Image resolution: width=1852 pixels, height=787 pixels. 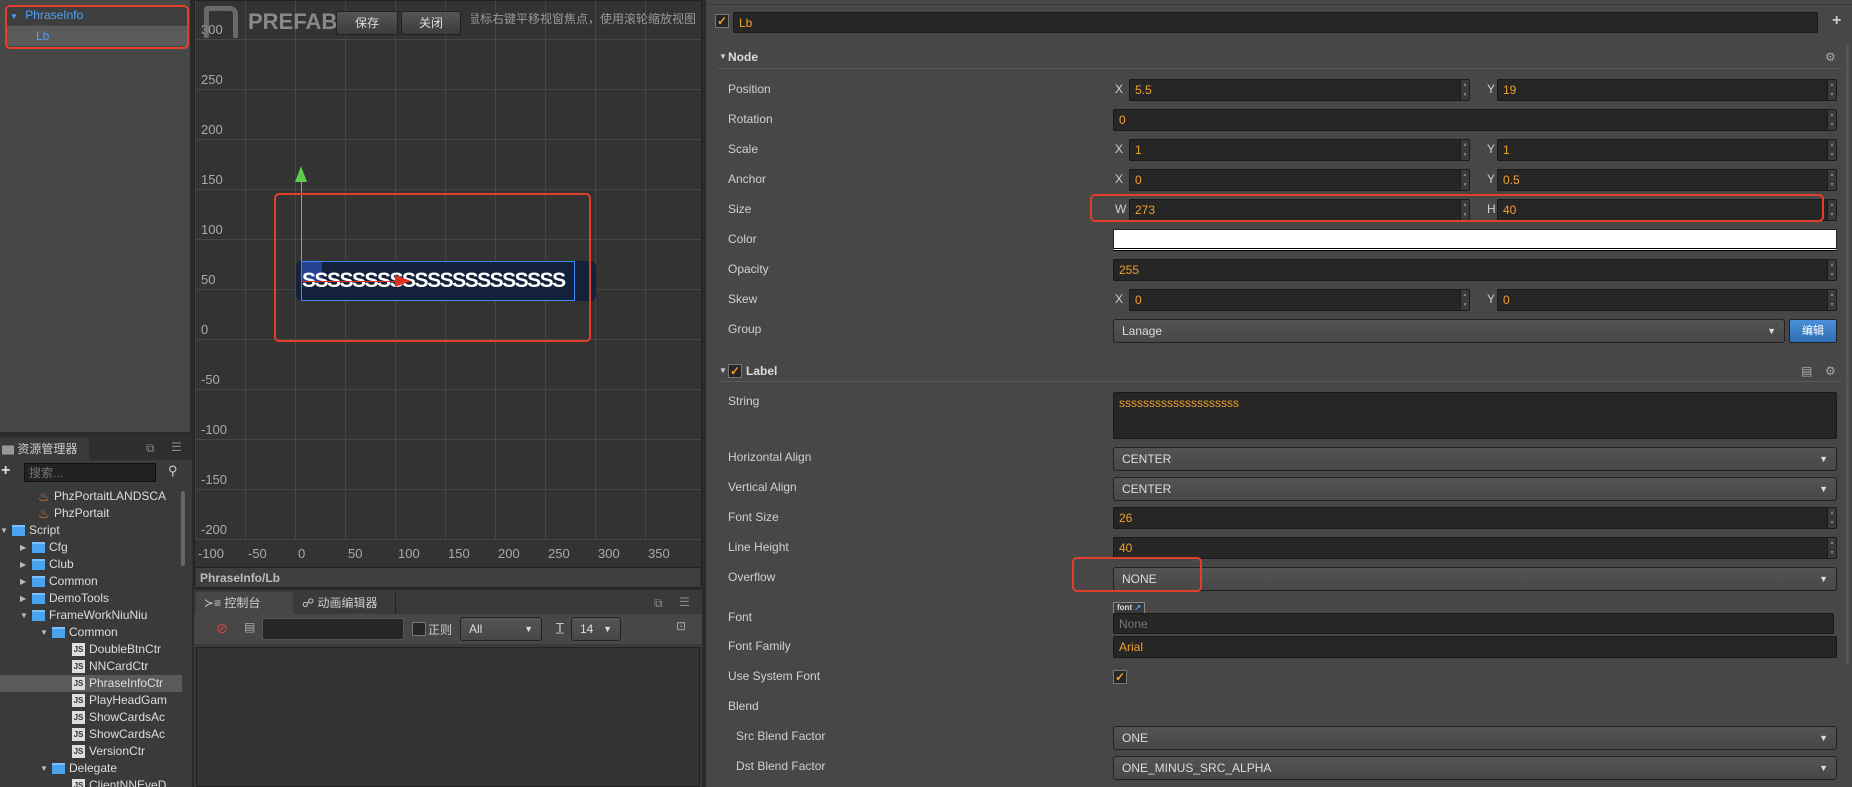 What do you see at coordinates (244, 603) in the screenshot?
I see `tab-console: ≻≡ 控制台` at bounding box center [244, 603].